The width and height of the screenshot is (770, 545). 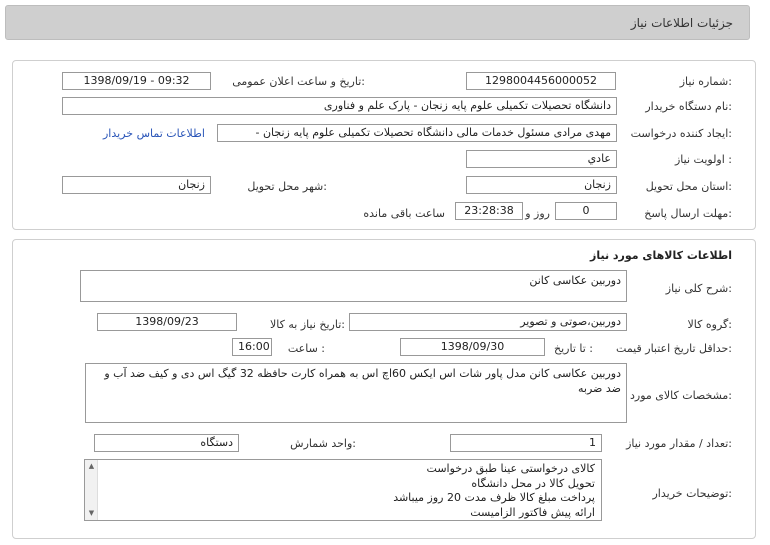 I want to click on goods-group-label: گروه کالا:, so click(x=709, y=324).